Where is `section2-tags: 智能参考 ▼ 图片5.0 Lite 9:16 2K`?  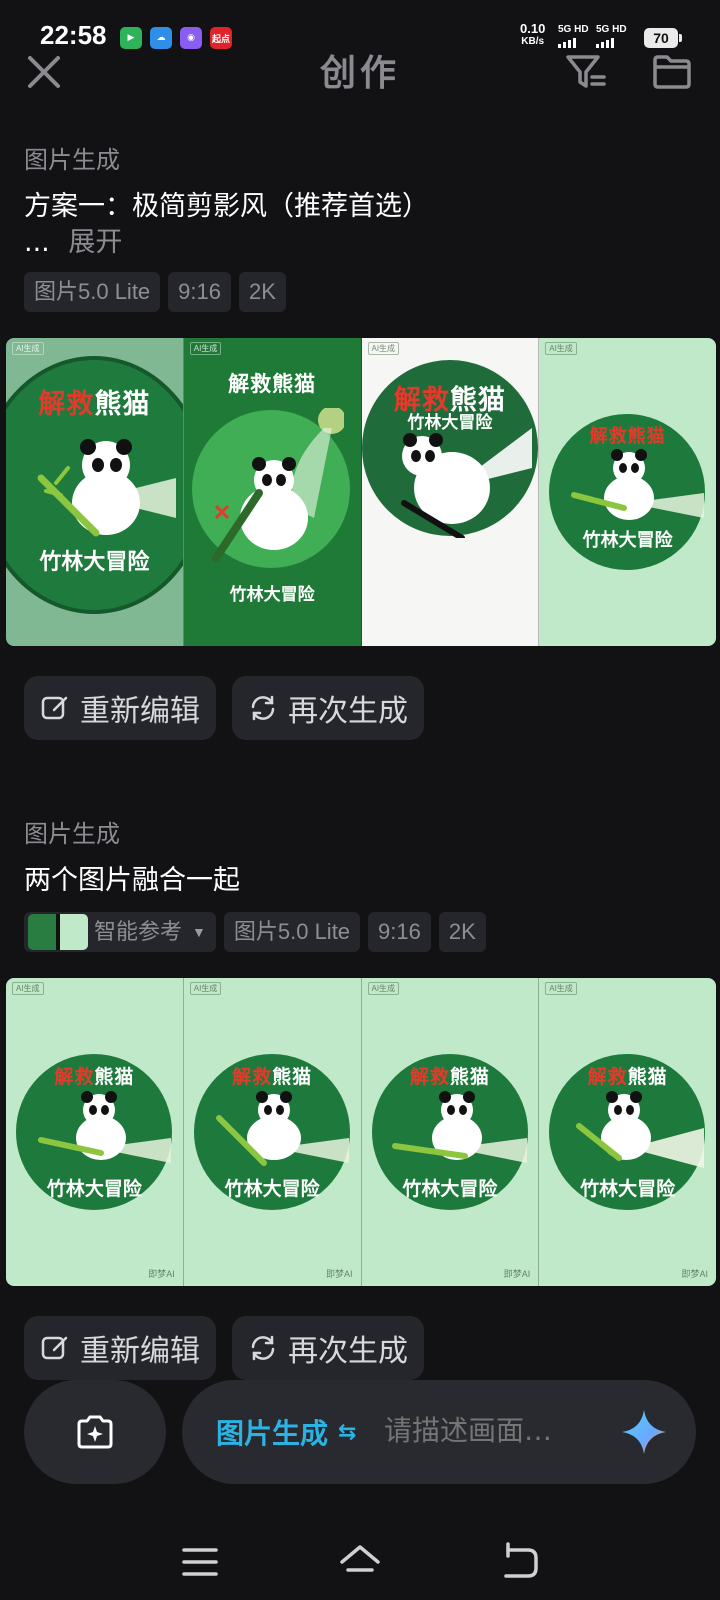
section2-tags: 智能参考 ▼ 图片5.0 Lite 9:16 2K is located at coordinates (255, 932).